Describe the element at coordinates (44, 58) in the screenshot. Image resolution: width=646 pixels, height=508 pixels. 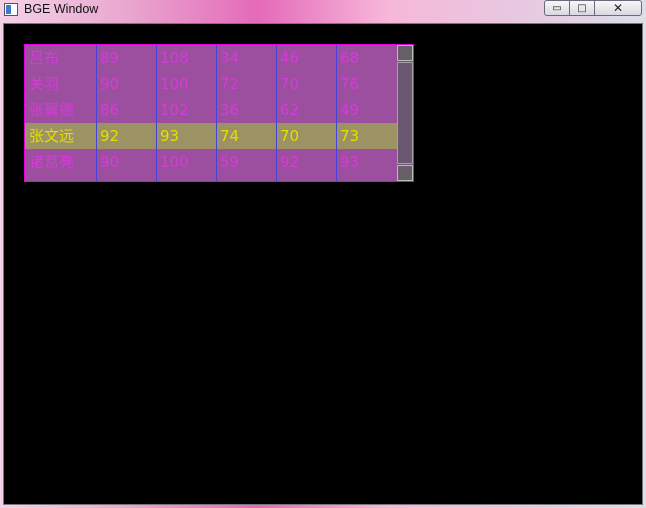
I see `name-cell: 吕布` at that location.